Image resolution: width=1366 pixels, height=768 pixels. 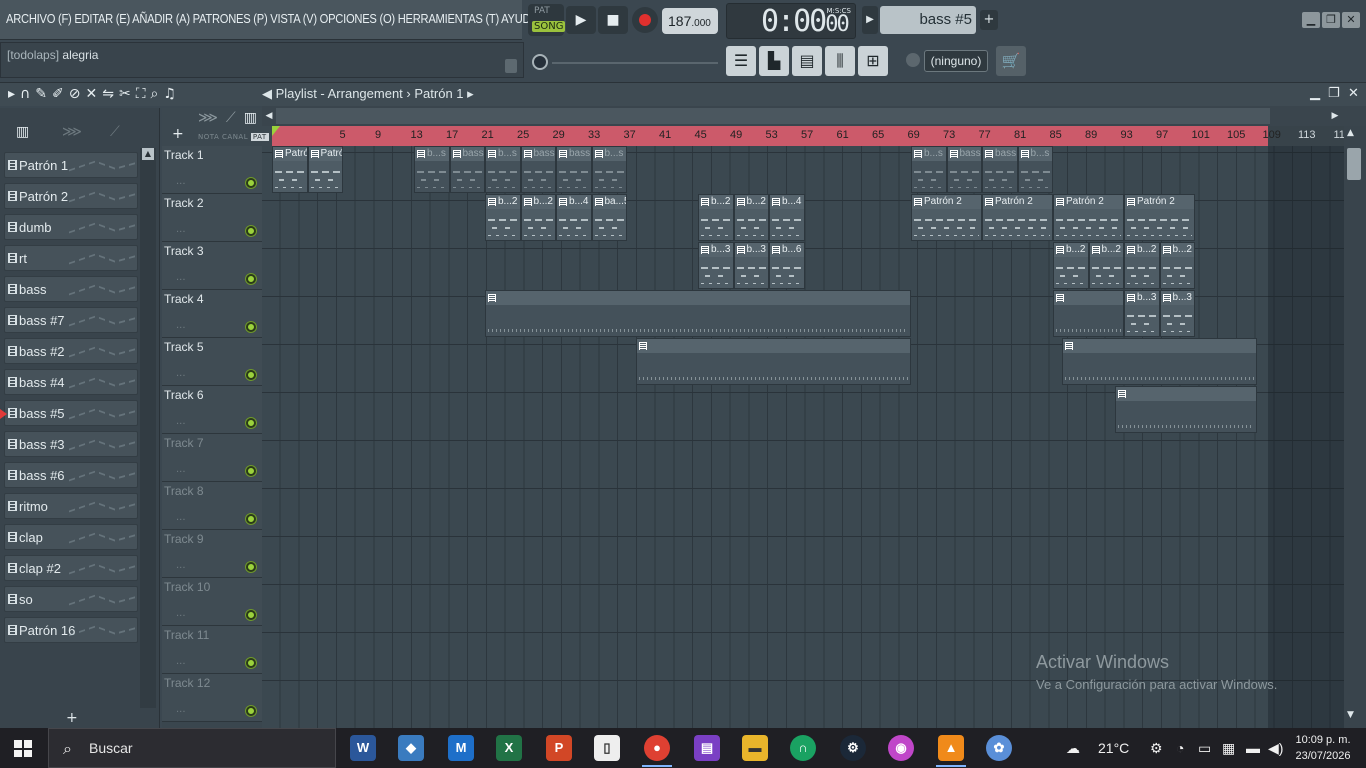 What do you see at coordinates (71, 568) in the screenshot?
I see `picker-item: clap #2` at bounding box center [71, 568].